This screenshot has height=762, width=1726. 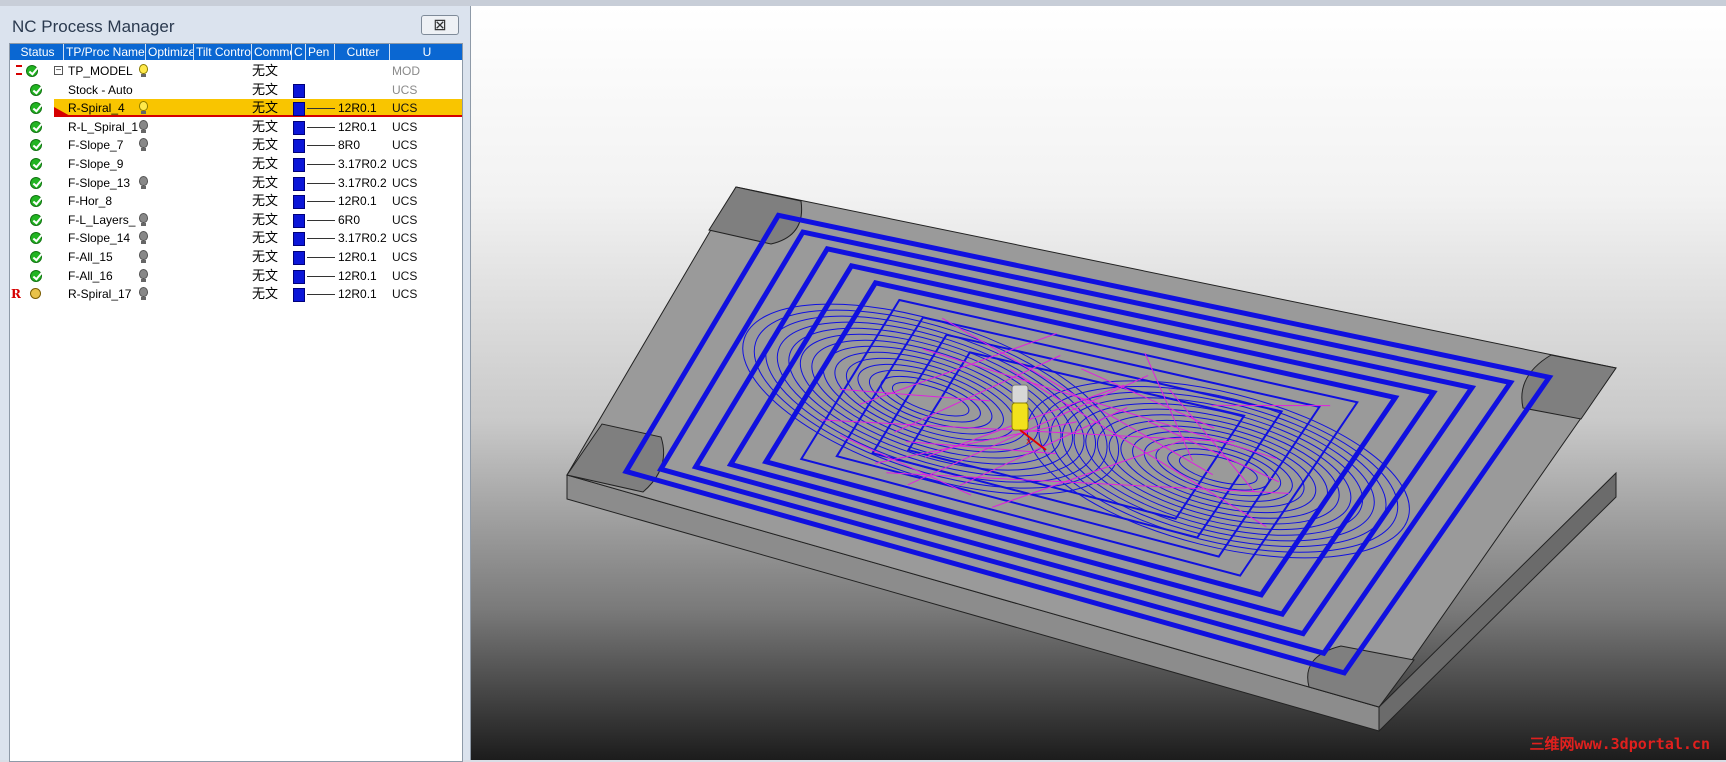 I want to click on col-header-tilt-control: Tilt Control, so click(x=223, y=52).